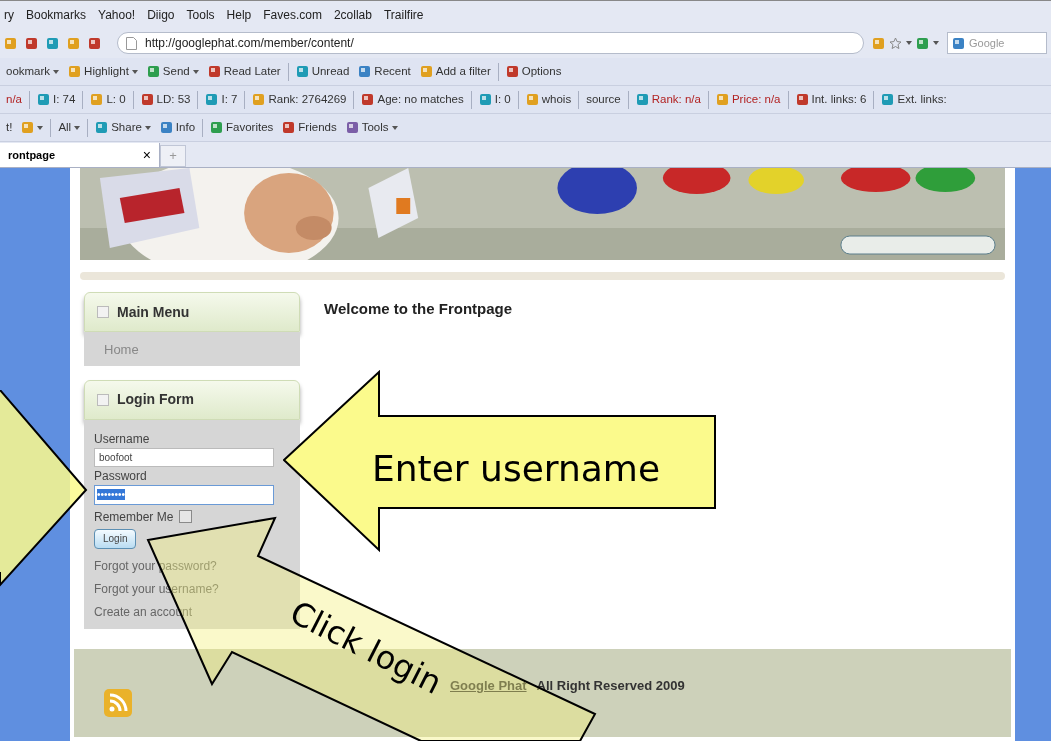 The image size is (1051, 741). Describe the element at coordinates (131, 43) in the screenshot. I see `page-icon` at that location.